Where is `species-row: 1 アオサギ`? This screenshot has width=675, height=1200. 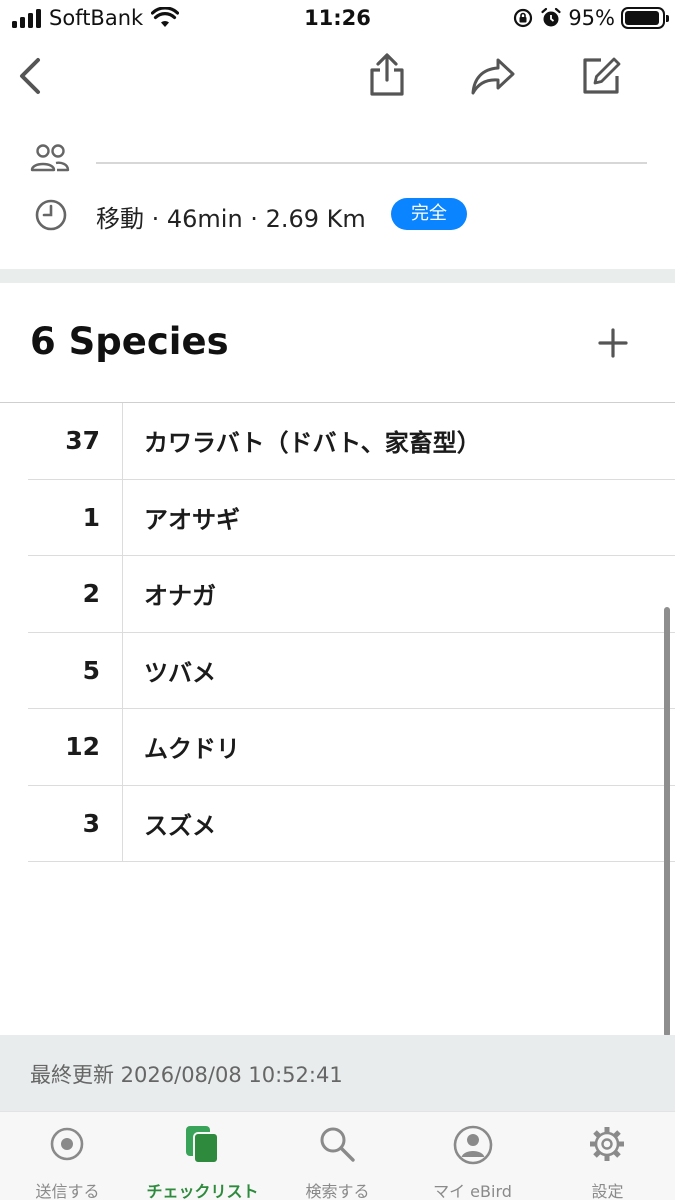
species-row: 1 アオサギ is located at coordinates (351, 517).